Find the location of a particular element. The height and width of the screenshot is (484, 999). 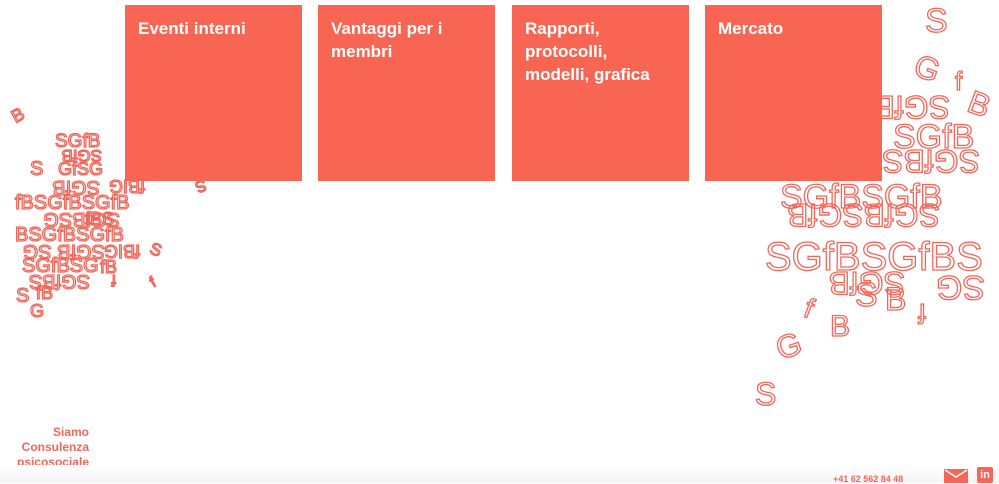

tagline: Siamo Consulenza psicosociale is located at coordinates (44, 447).